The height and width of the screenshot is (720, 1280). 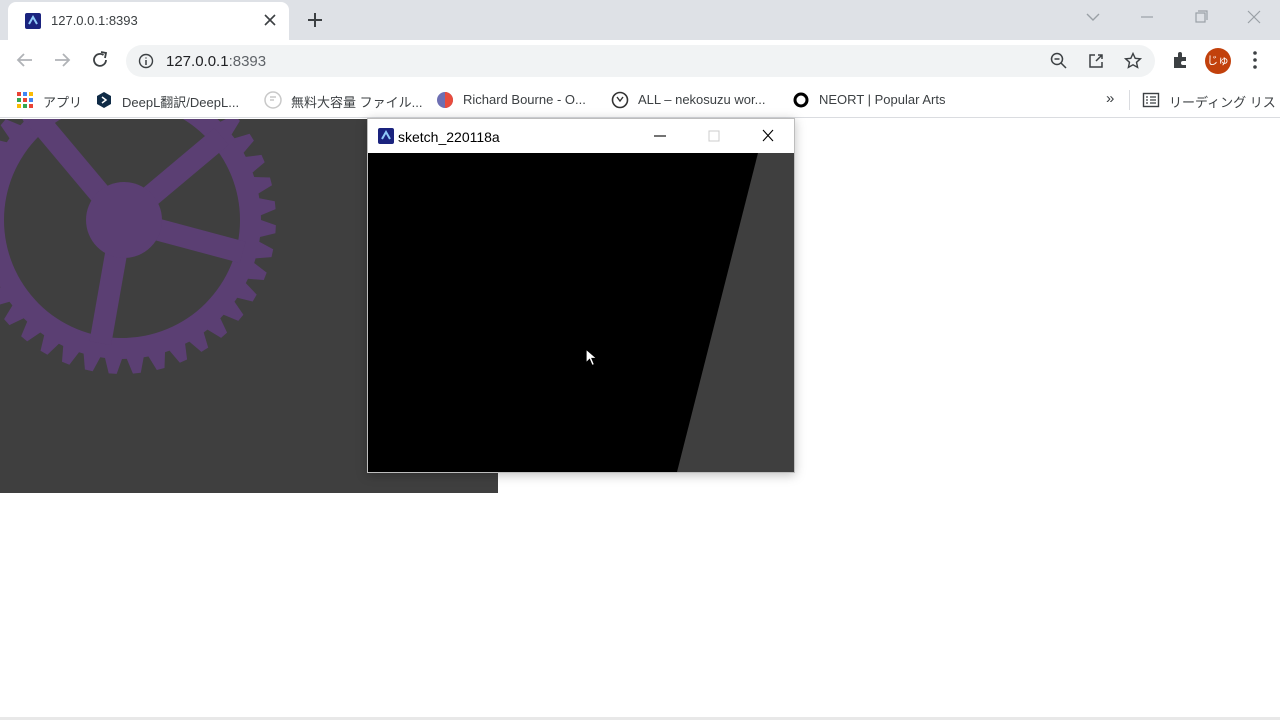 I want to click on zoom-out-icon, so click(x=1059, y=61).